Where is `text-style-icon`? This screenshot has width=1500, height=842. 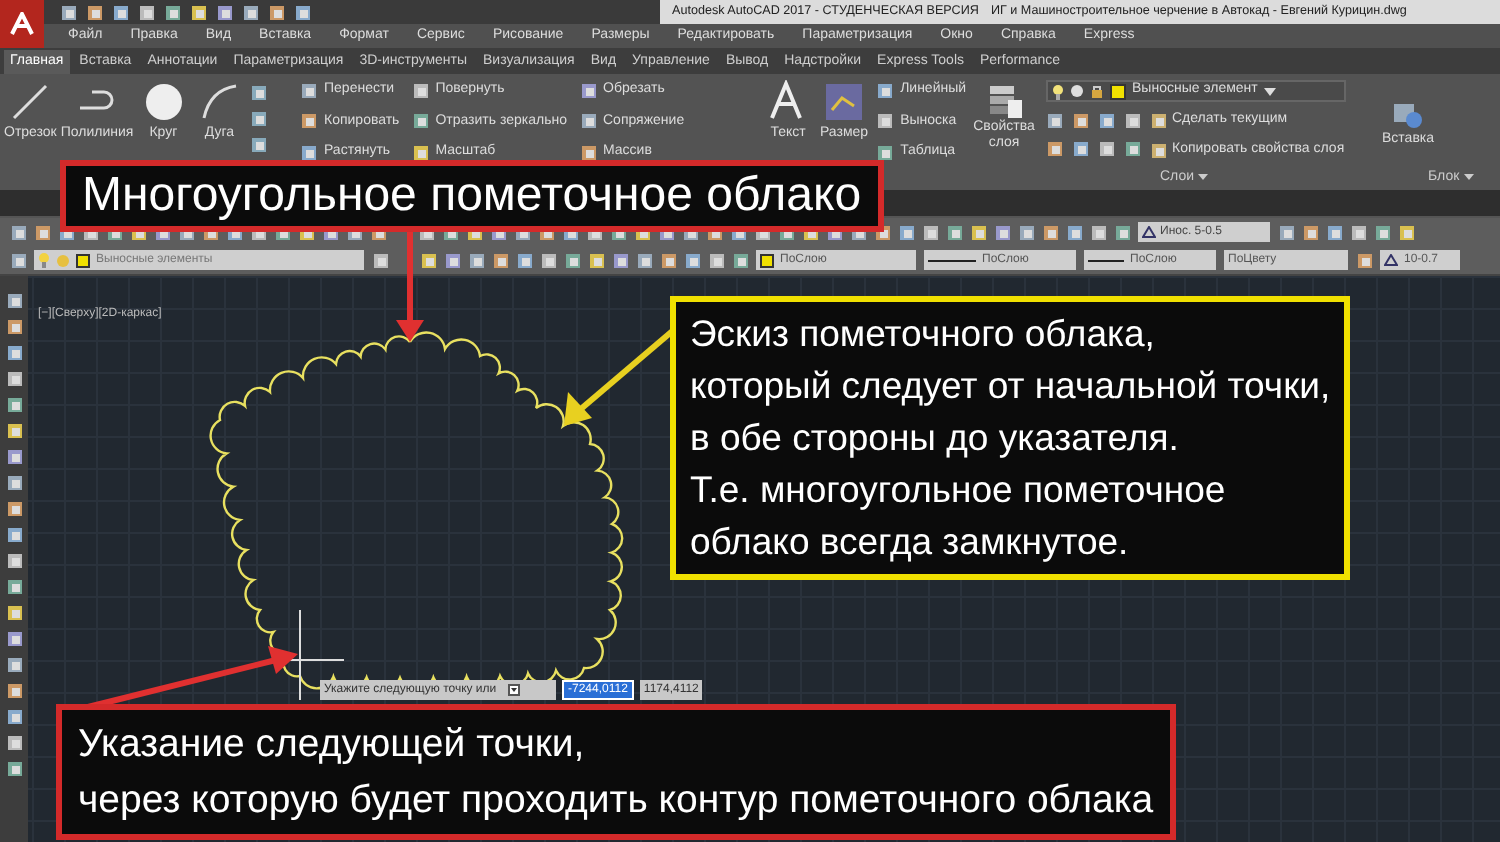 text-style-icon is located at coordinates (1364, 260).